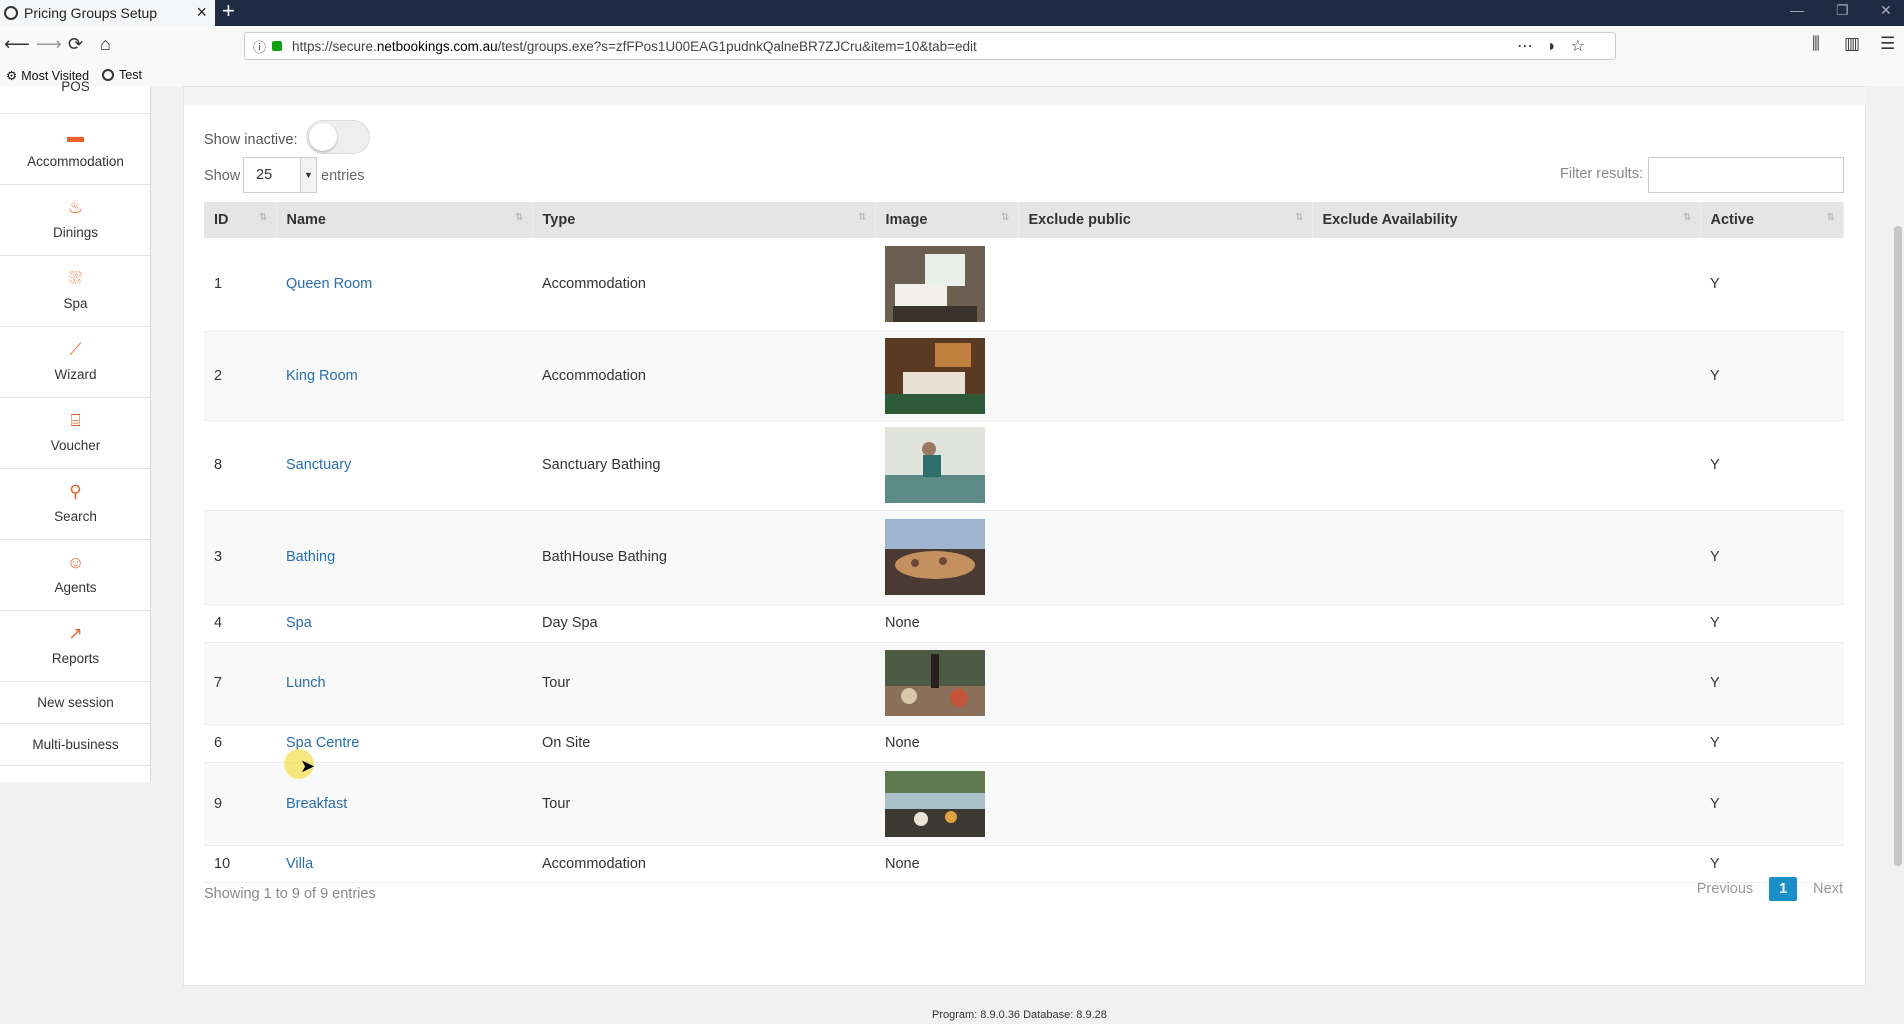  I want to click on browser-tab: Pricing Groups Setup ×, so click(107, 13).